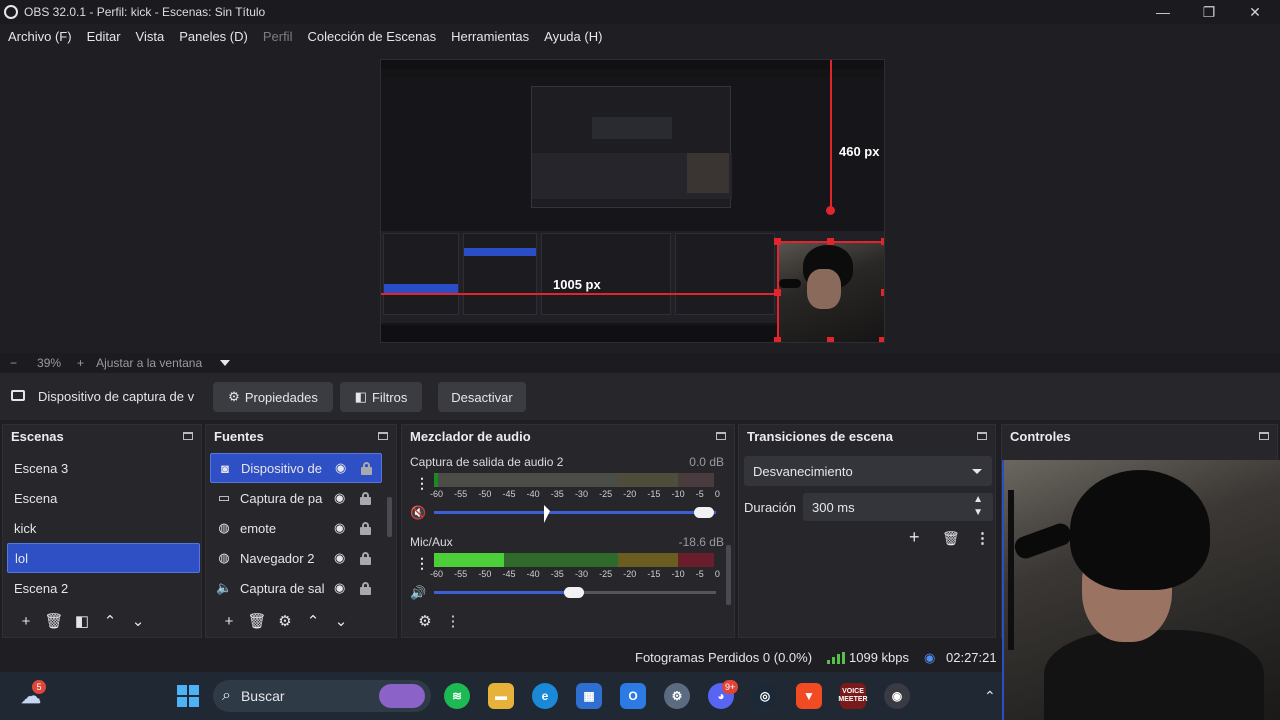 This screenshot has height=720, width=1280. I want to click on transition-select: Desvanecimiento, so click(868, 471).